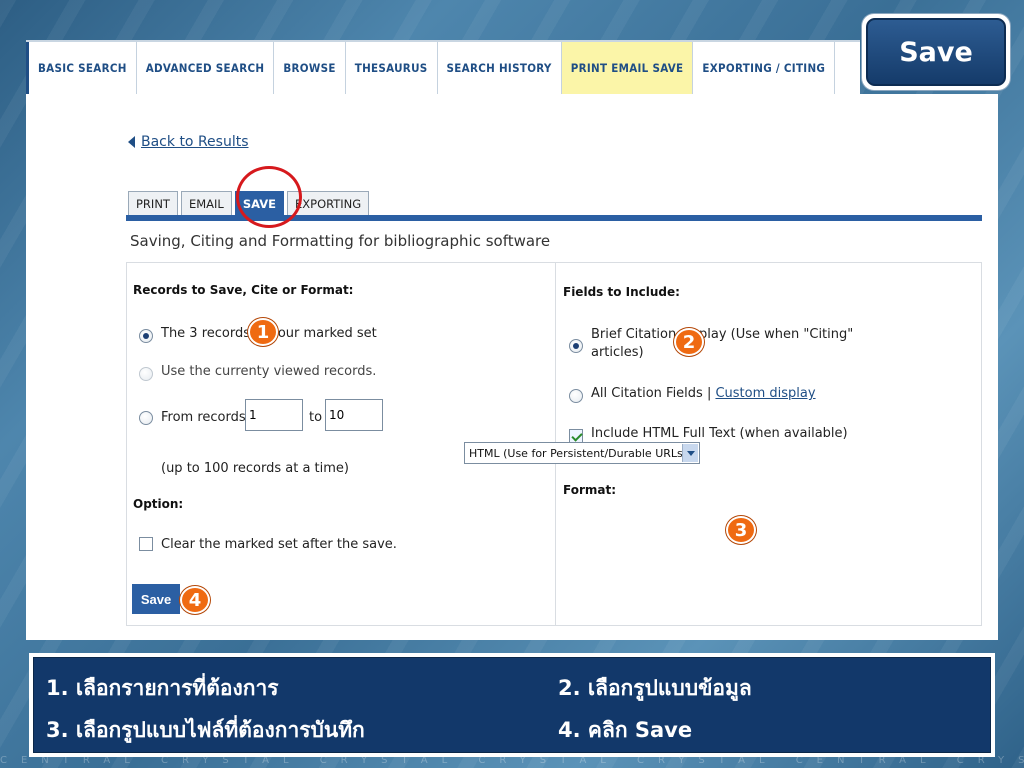  Describe the element at coordinates (689, 342) in the screenshot. I see `step-badge-2: 2` at that location.